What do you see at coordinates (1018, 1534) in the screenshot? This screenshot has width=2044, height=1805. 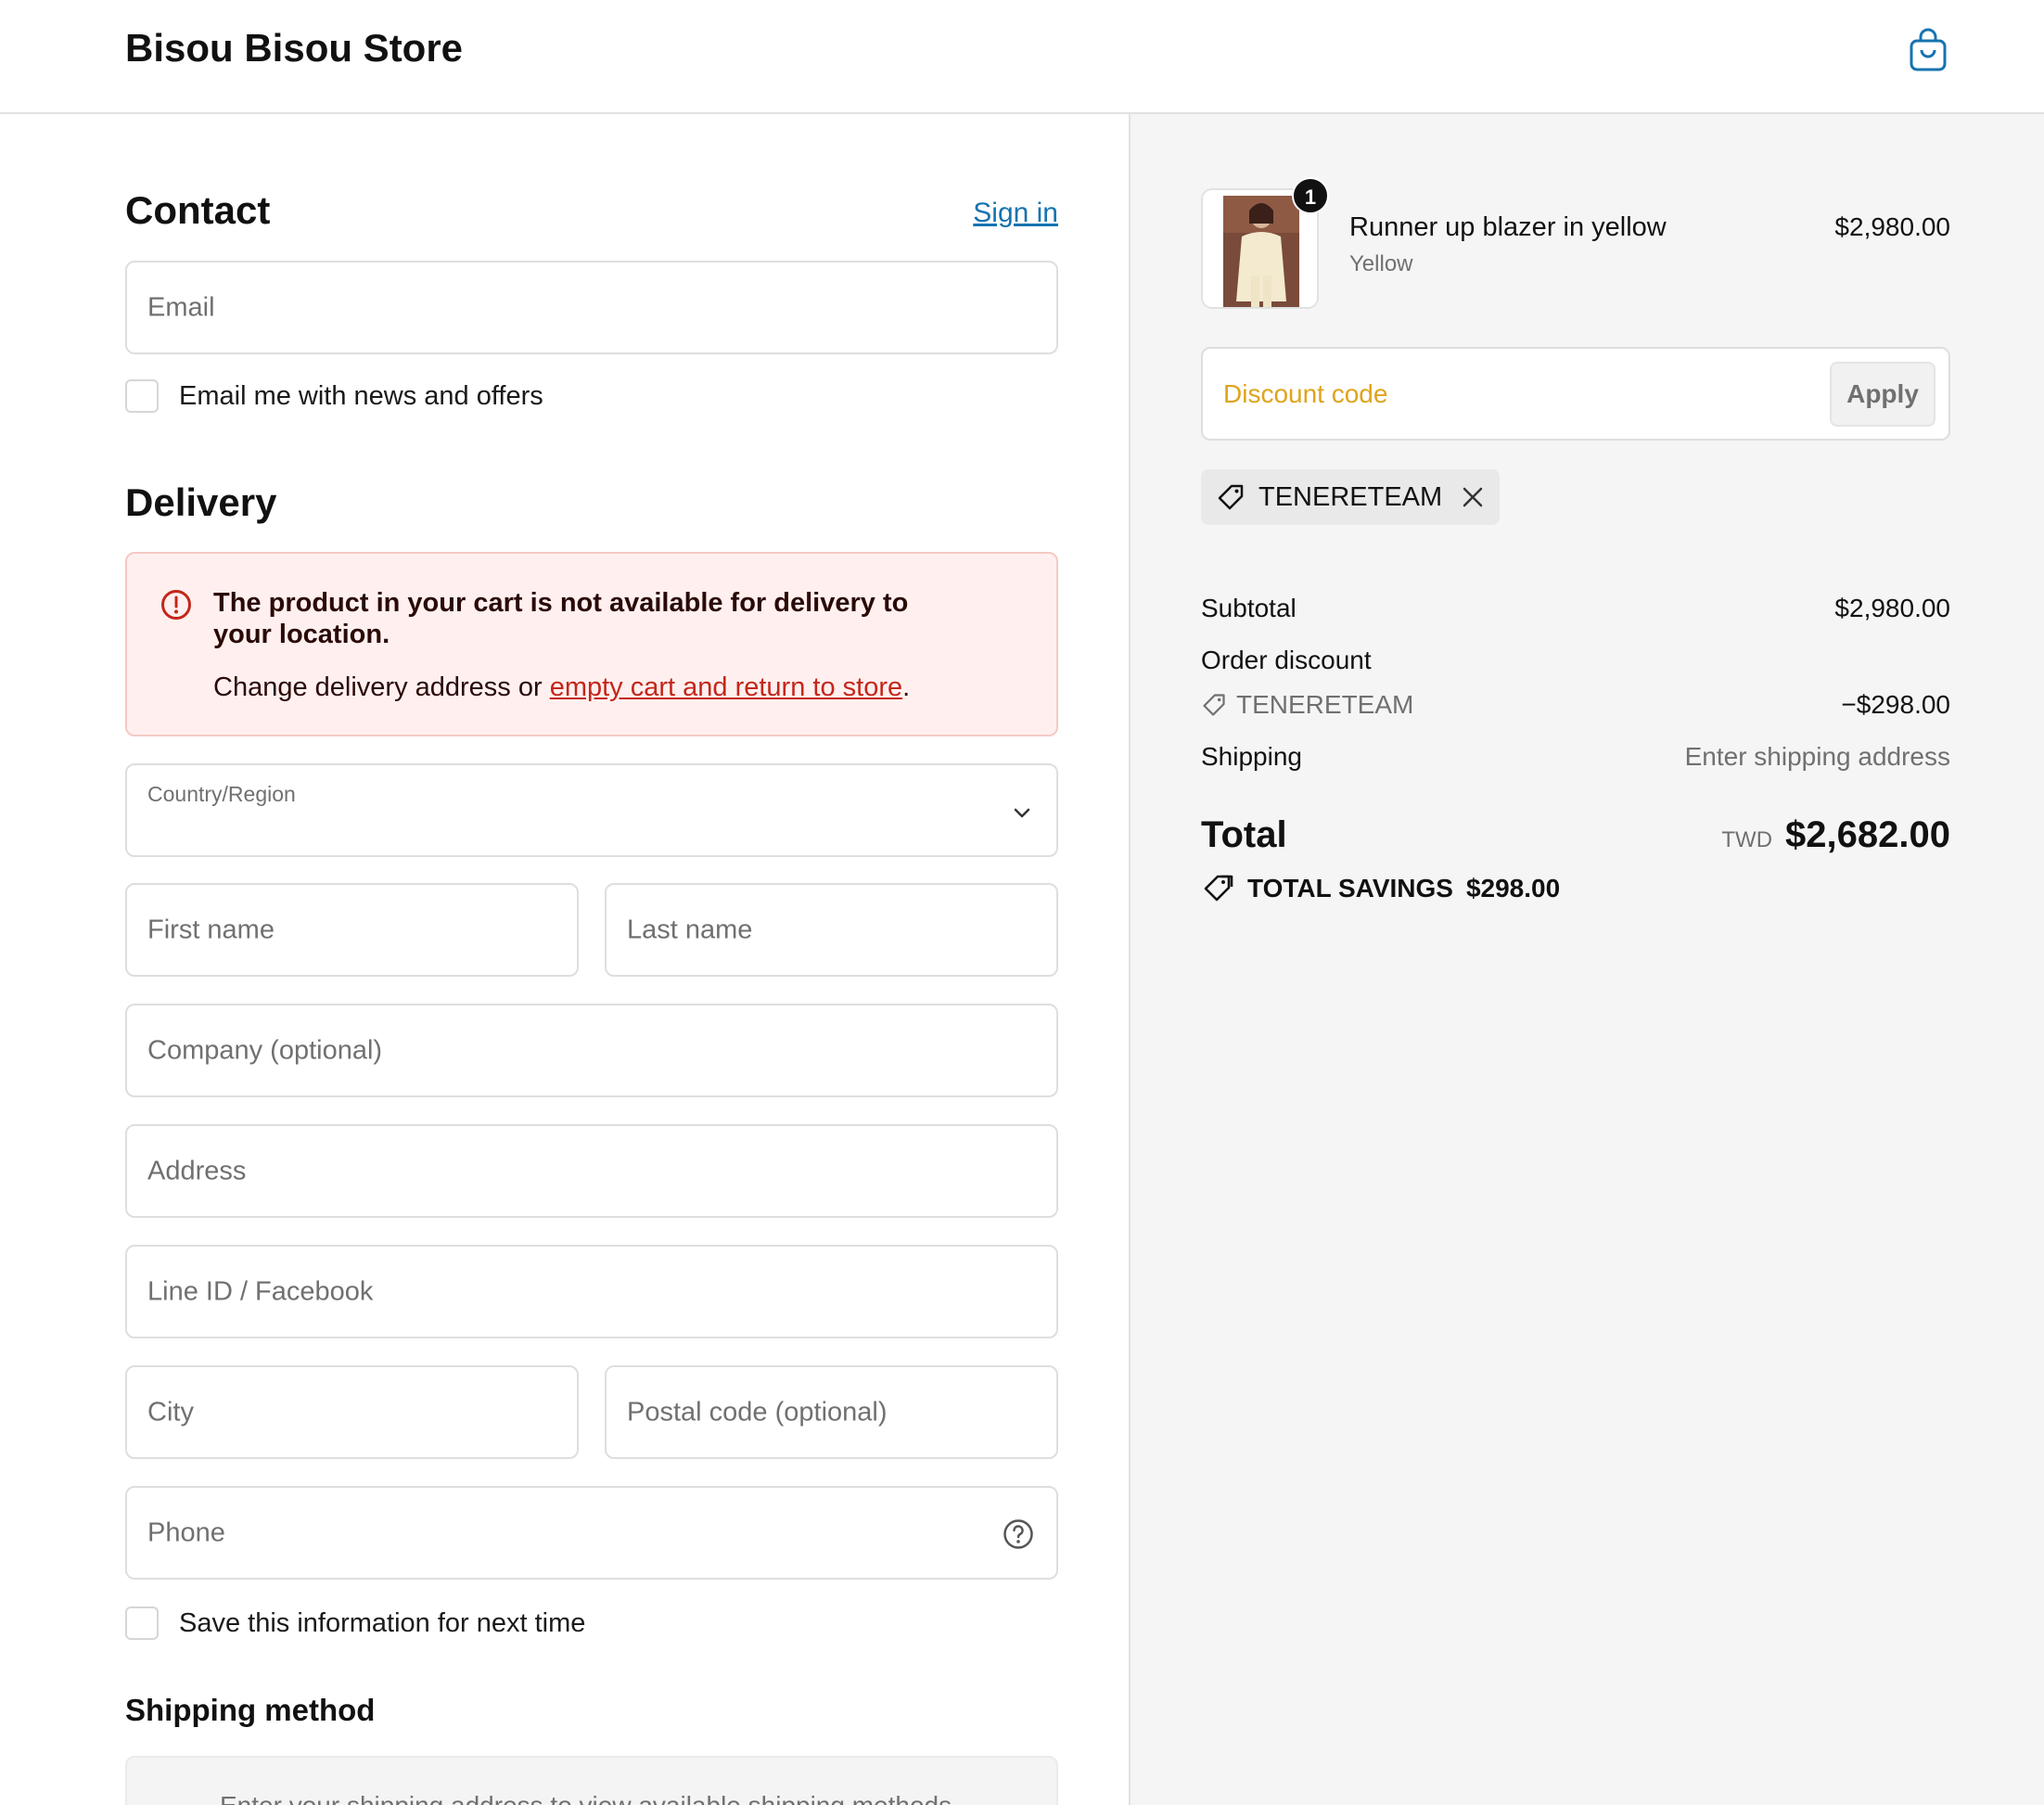 I see `help-circle-icon` at bounding box center [1018, 1534].